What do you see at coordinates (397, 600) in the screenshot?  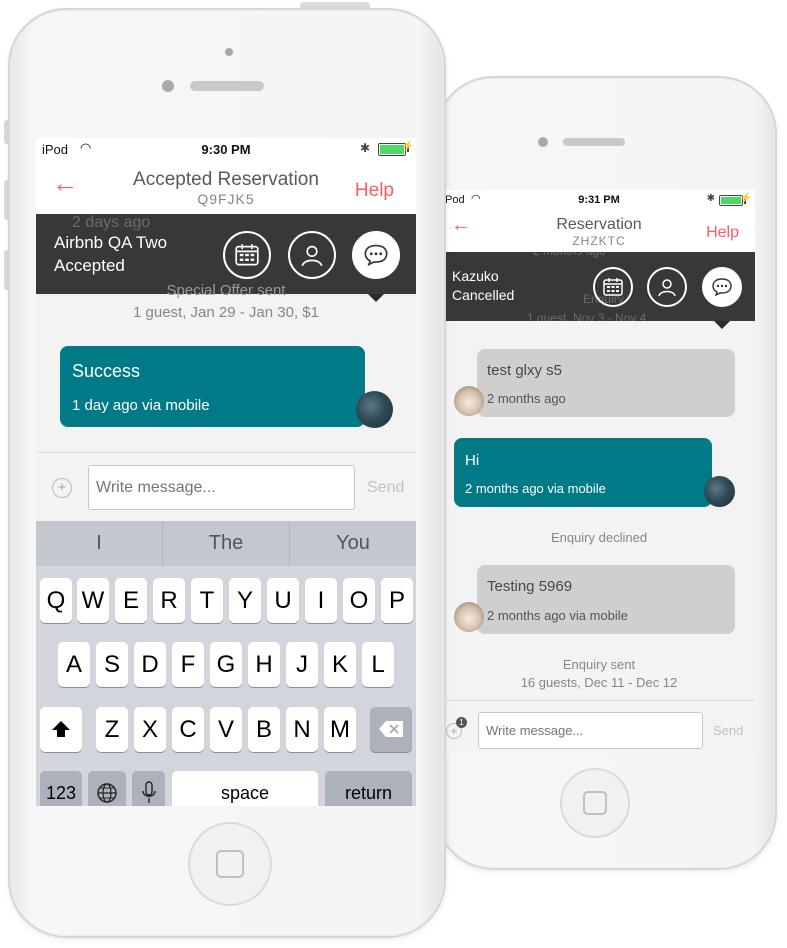 I see `key-p: P` at bounding box center [397, 600].